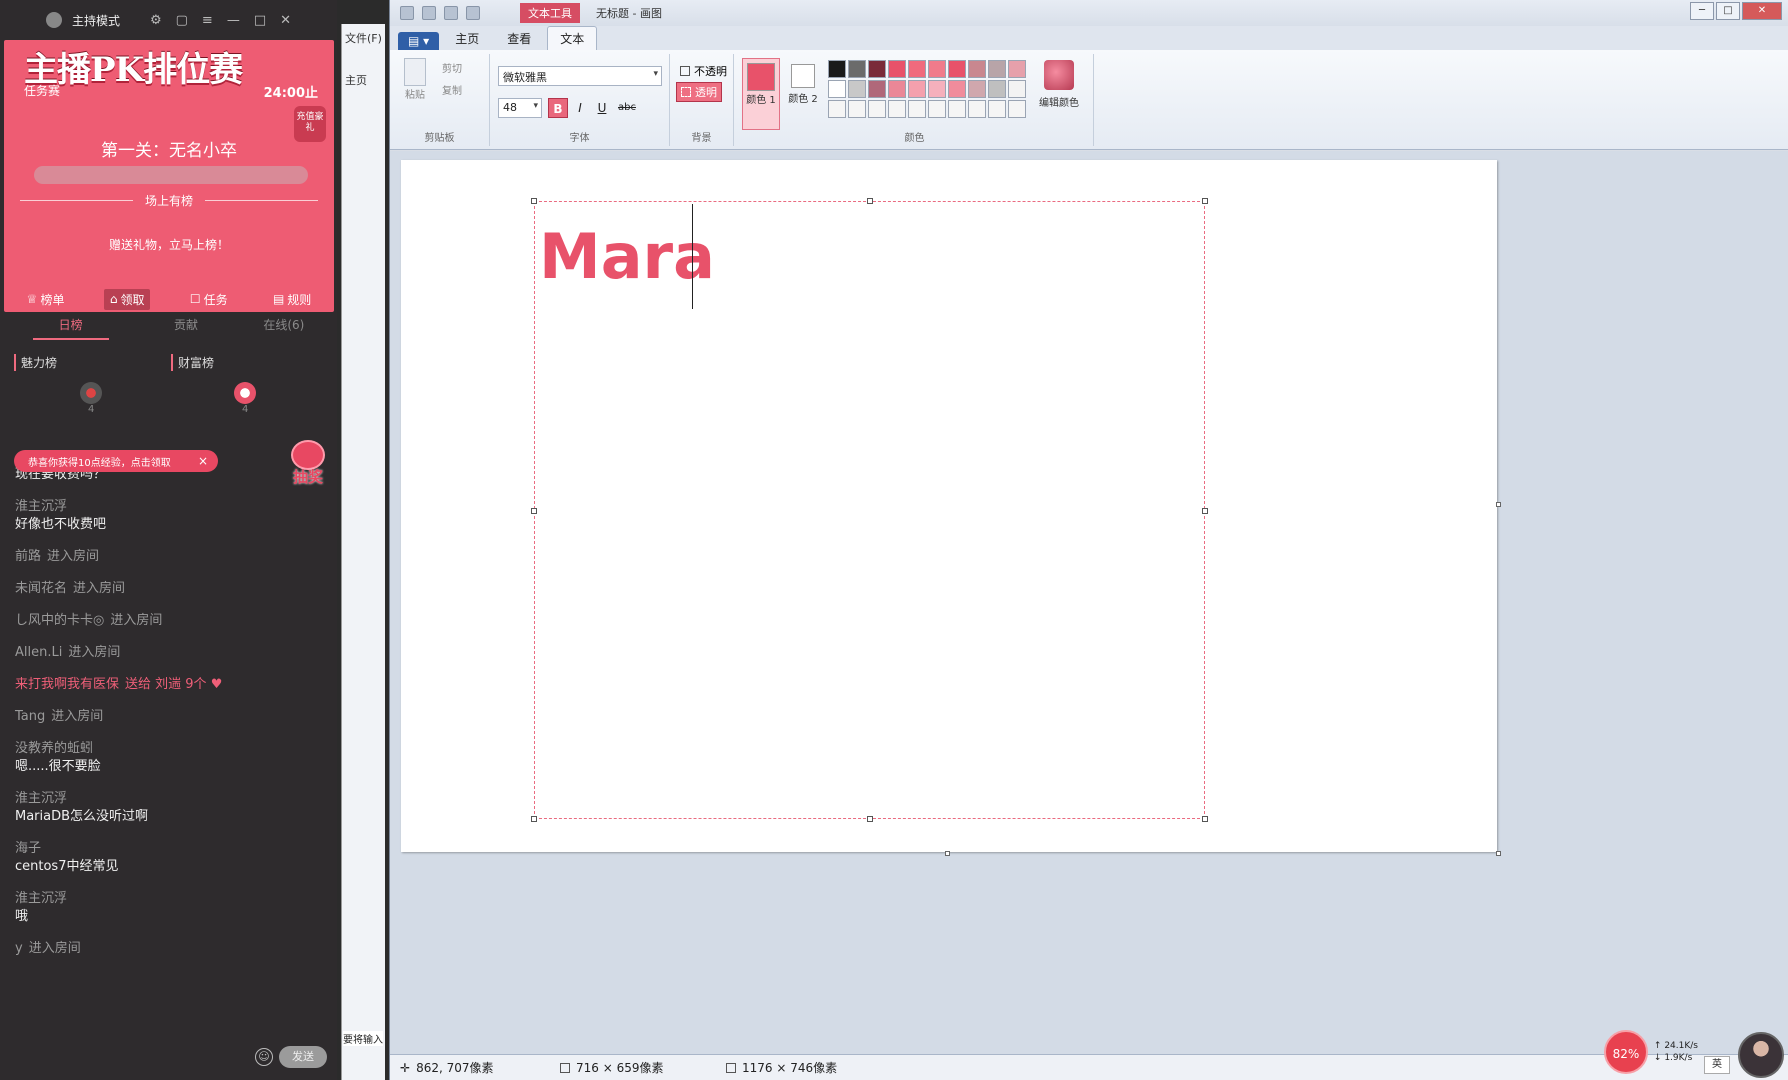 This screenshot has width=1788, height=1080. I want to click on cpu-usage-badge: 82%, so click(1625, 1052).